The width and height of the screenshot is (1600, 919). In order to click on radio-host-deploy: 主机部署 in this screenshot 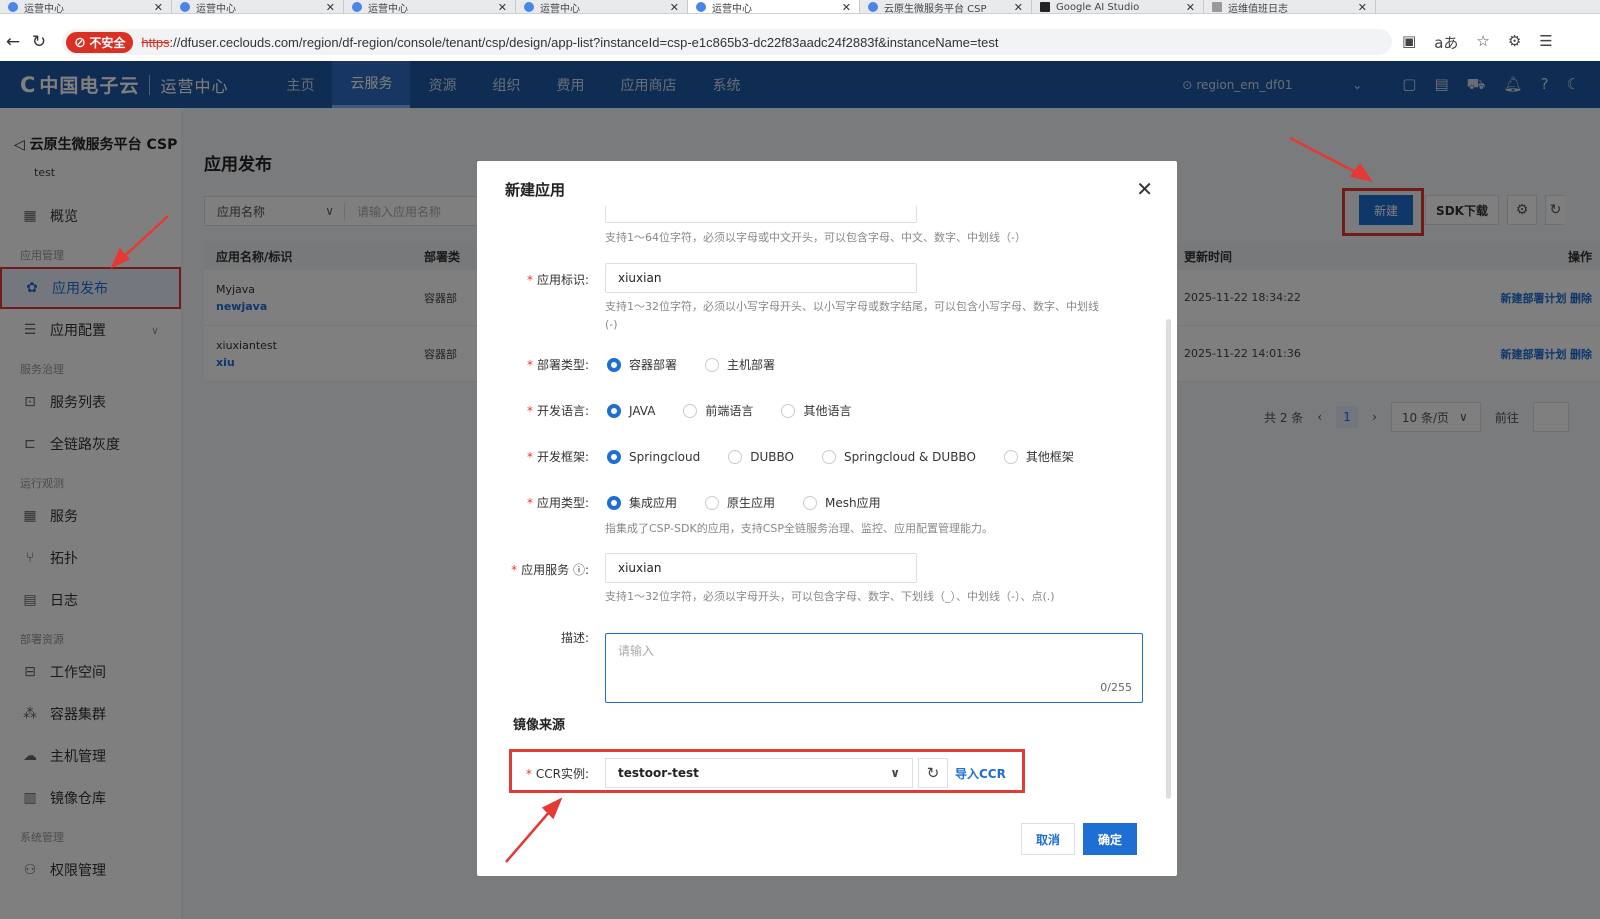, I will do `click(740, 364)`.